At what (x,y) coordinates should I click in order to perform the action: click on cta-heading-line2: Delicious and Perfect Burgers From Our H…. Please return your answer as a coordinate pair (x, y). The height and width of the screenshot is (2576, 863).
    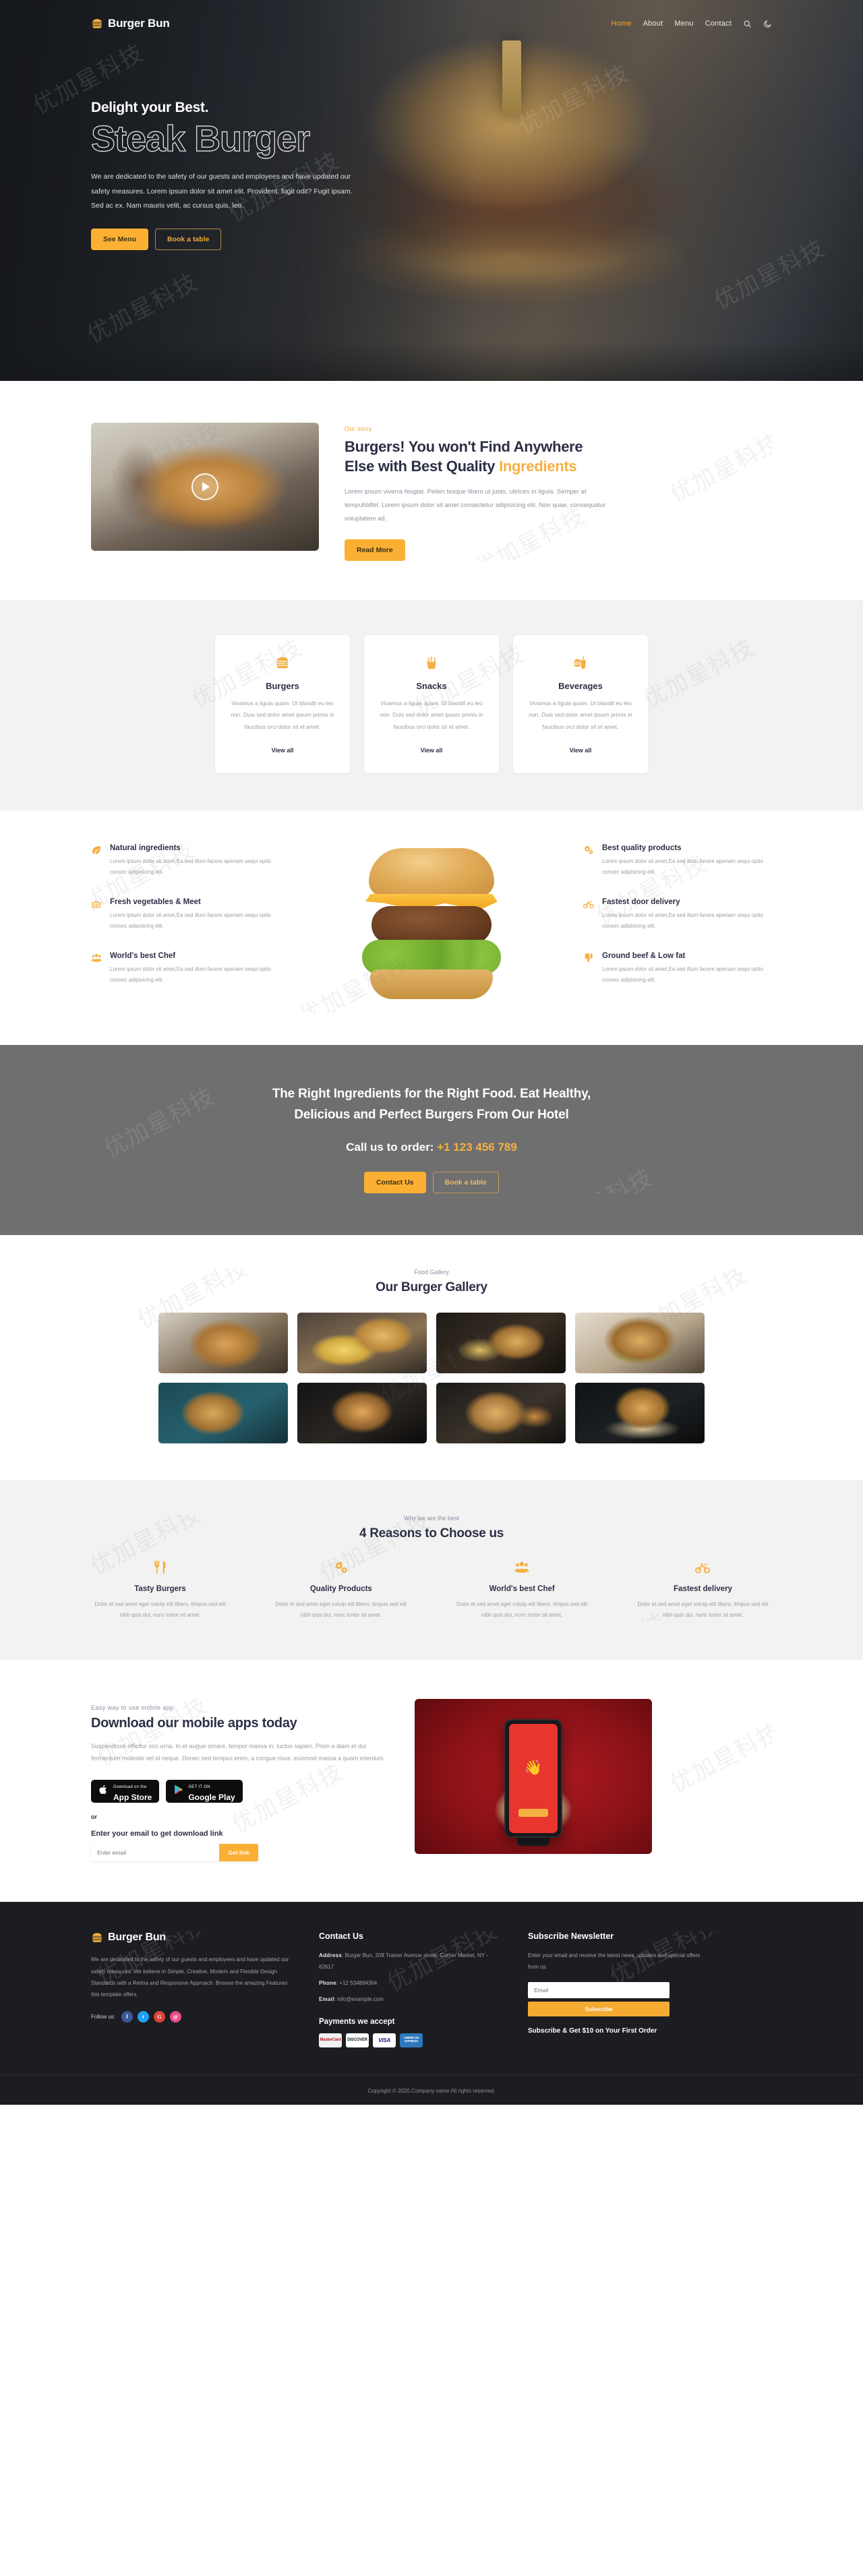
    Looking at the image, I should click on (431, 1115).